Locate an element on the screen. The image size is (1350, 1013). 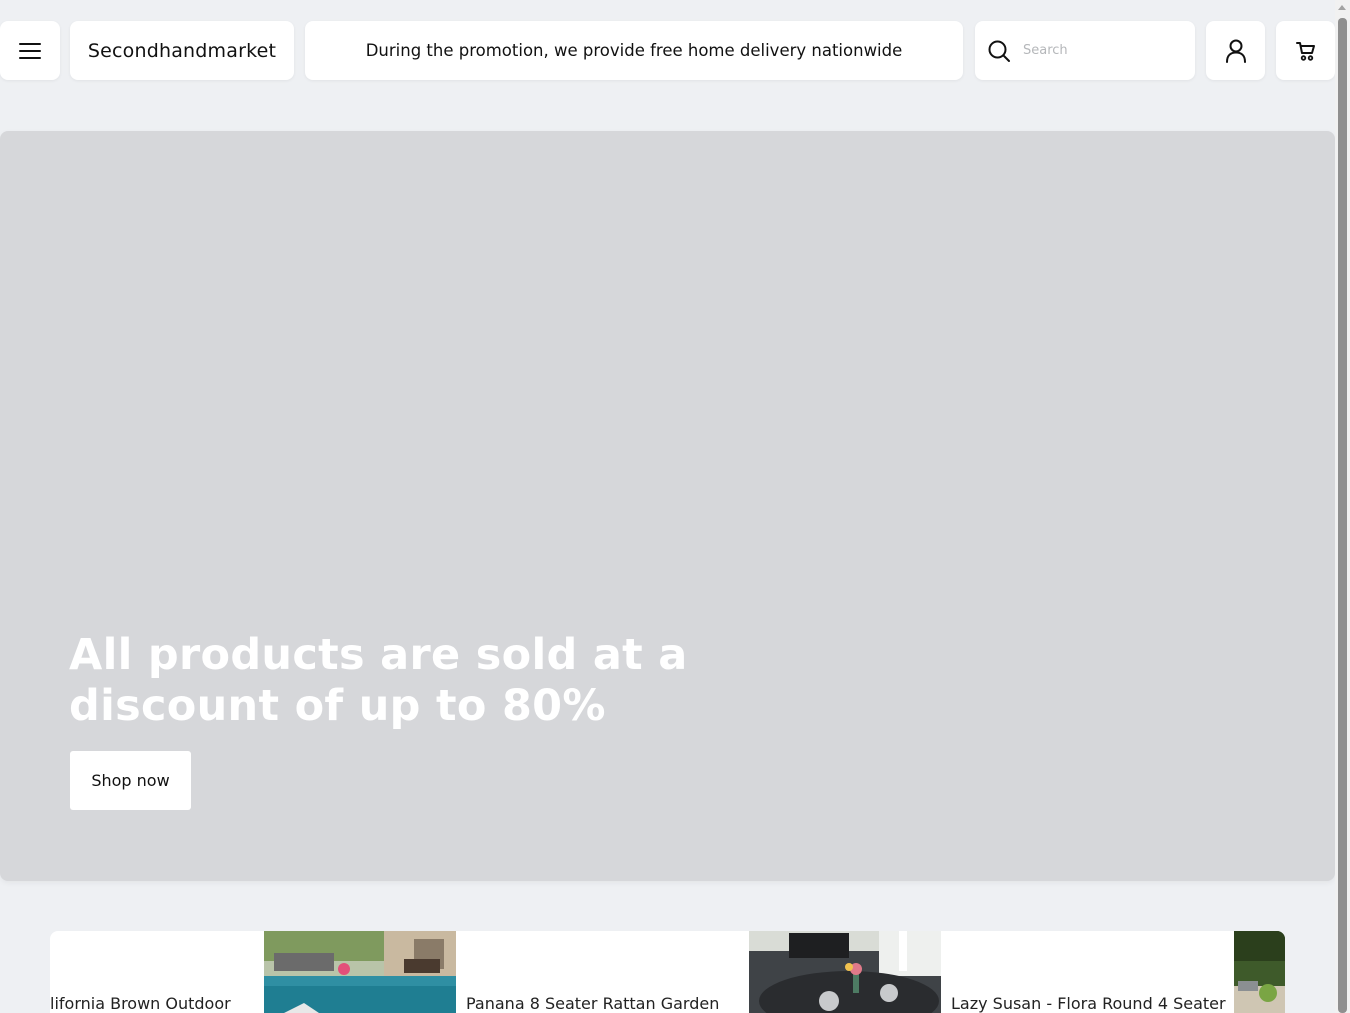
search-input is located at coordinates (1098, 50).